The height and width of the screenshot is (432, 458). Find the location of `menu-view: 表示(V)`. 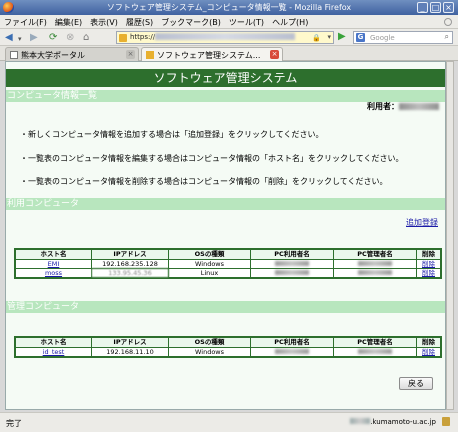

menu-view: 表示(V) is located at coordinates (104, 21).